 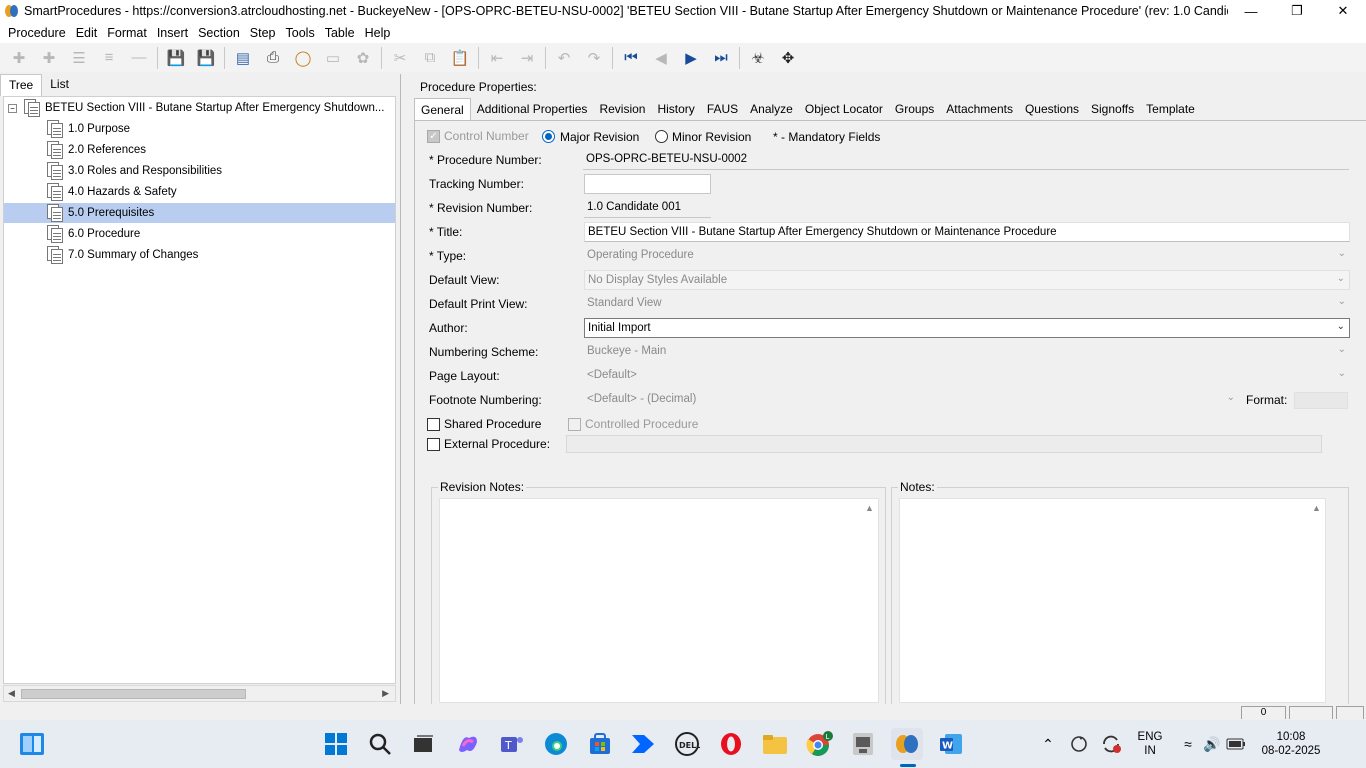 I want to click on tab-questions: Questions, so click(x=1052, y=109).